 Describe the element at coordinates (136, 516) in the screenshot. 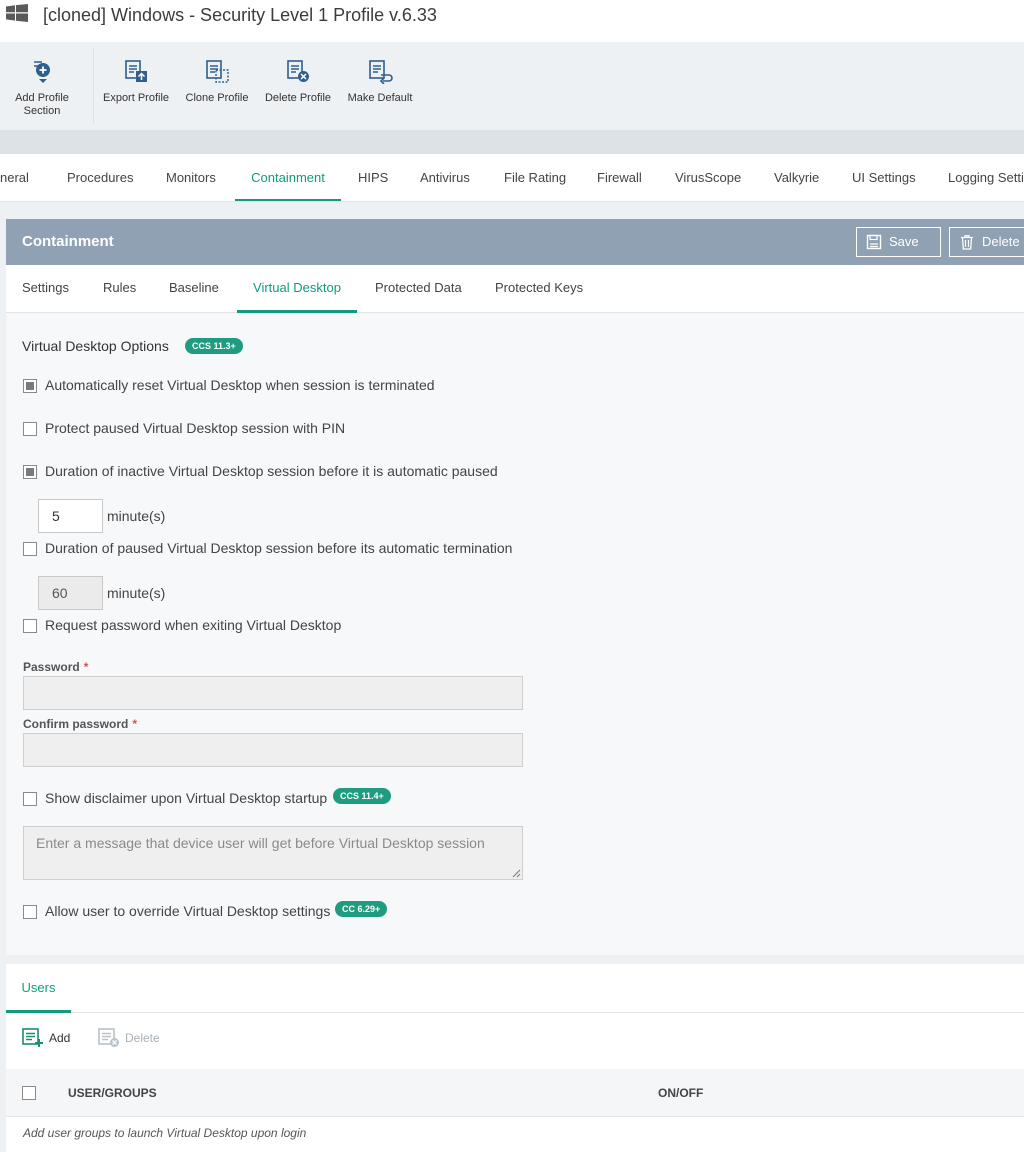

I see `inactive-minutes-unit: minute(s)` at that location.